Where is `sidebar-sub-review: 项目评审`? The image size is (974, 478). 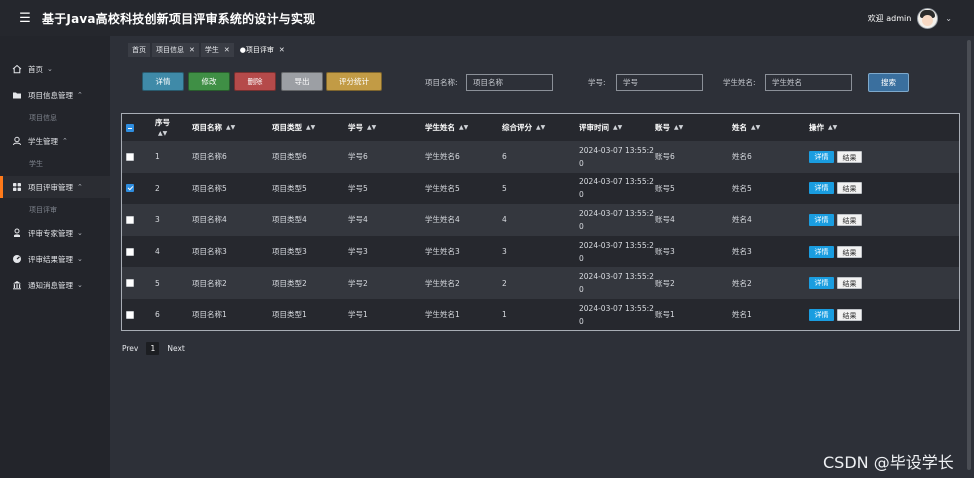
sidebar-sub-review: 项目评审 is located at coordinates (55, 210).